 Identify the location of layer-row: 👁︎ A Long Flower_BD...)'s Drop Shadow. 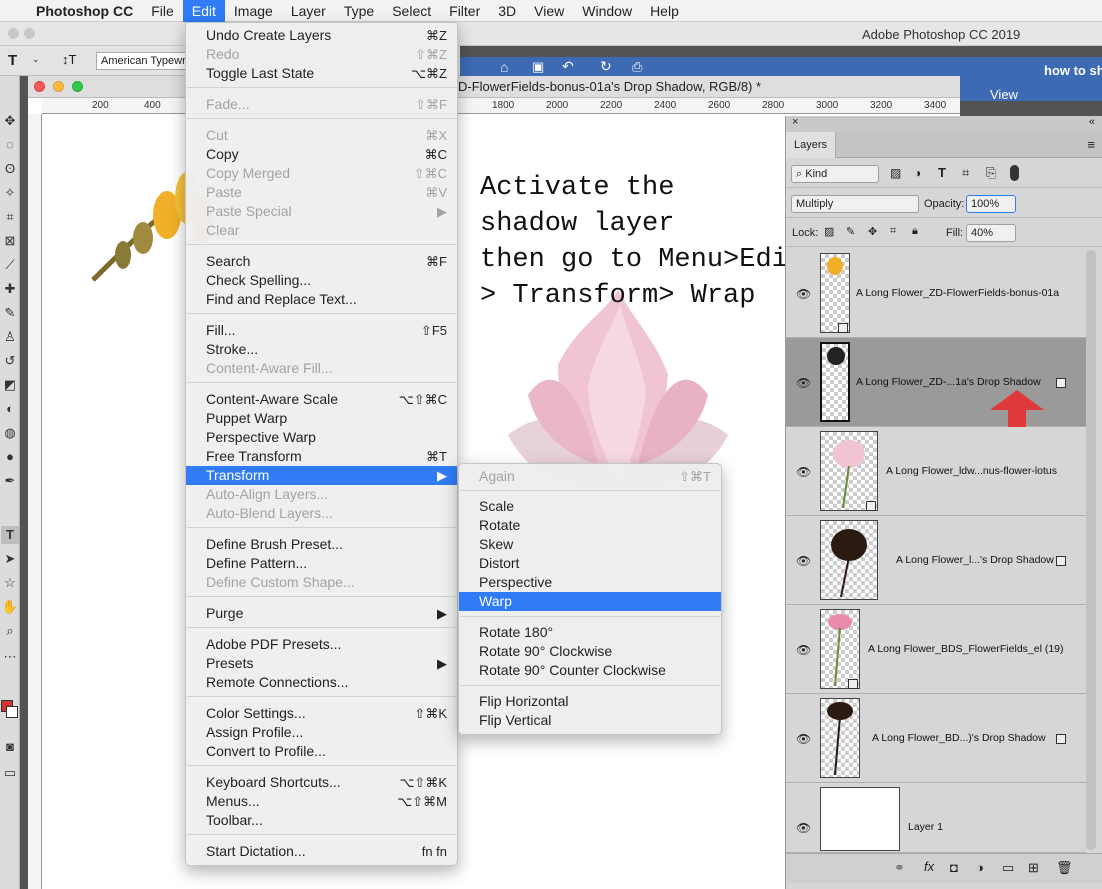
(936, 738).